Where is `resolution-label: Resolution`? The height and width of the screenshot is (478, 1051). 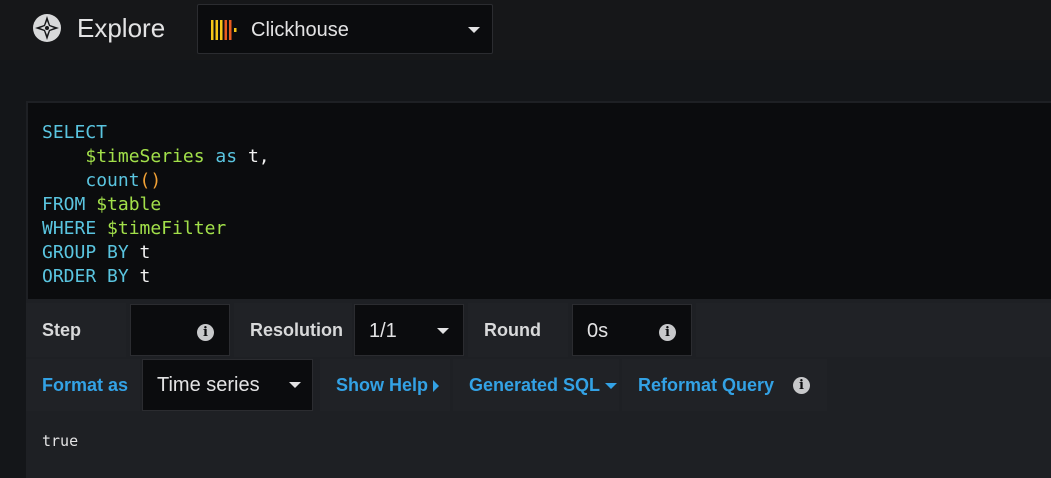
resolution-label: Resolution is located at coordinates (293, 330).